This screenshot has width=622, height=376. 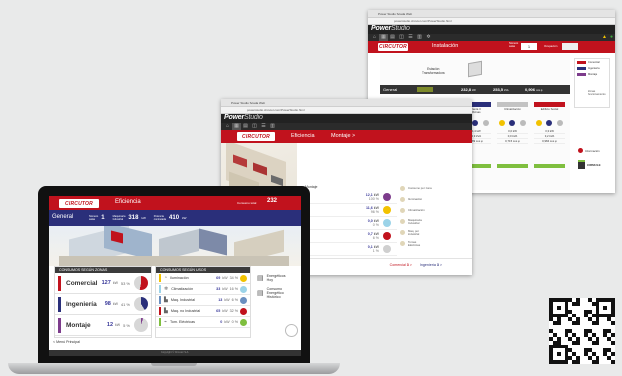 I want to click on use-row: ⌁ Tom. Eléctricas 0 kW 0 %, so click(x=203, y=322).